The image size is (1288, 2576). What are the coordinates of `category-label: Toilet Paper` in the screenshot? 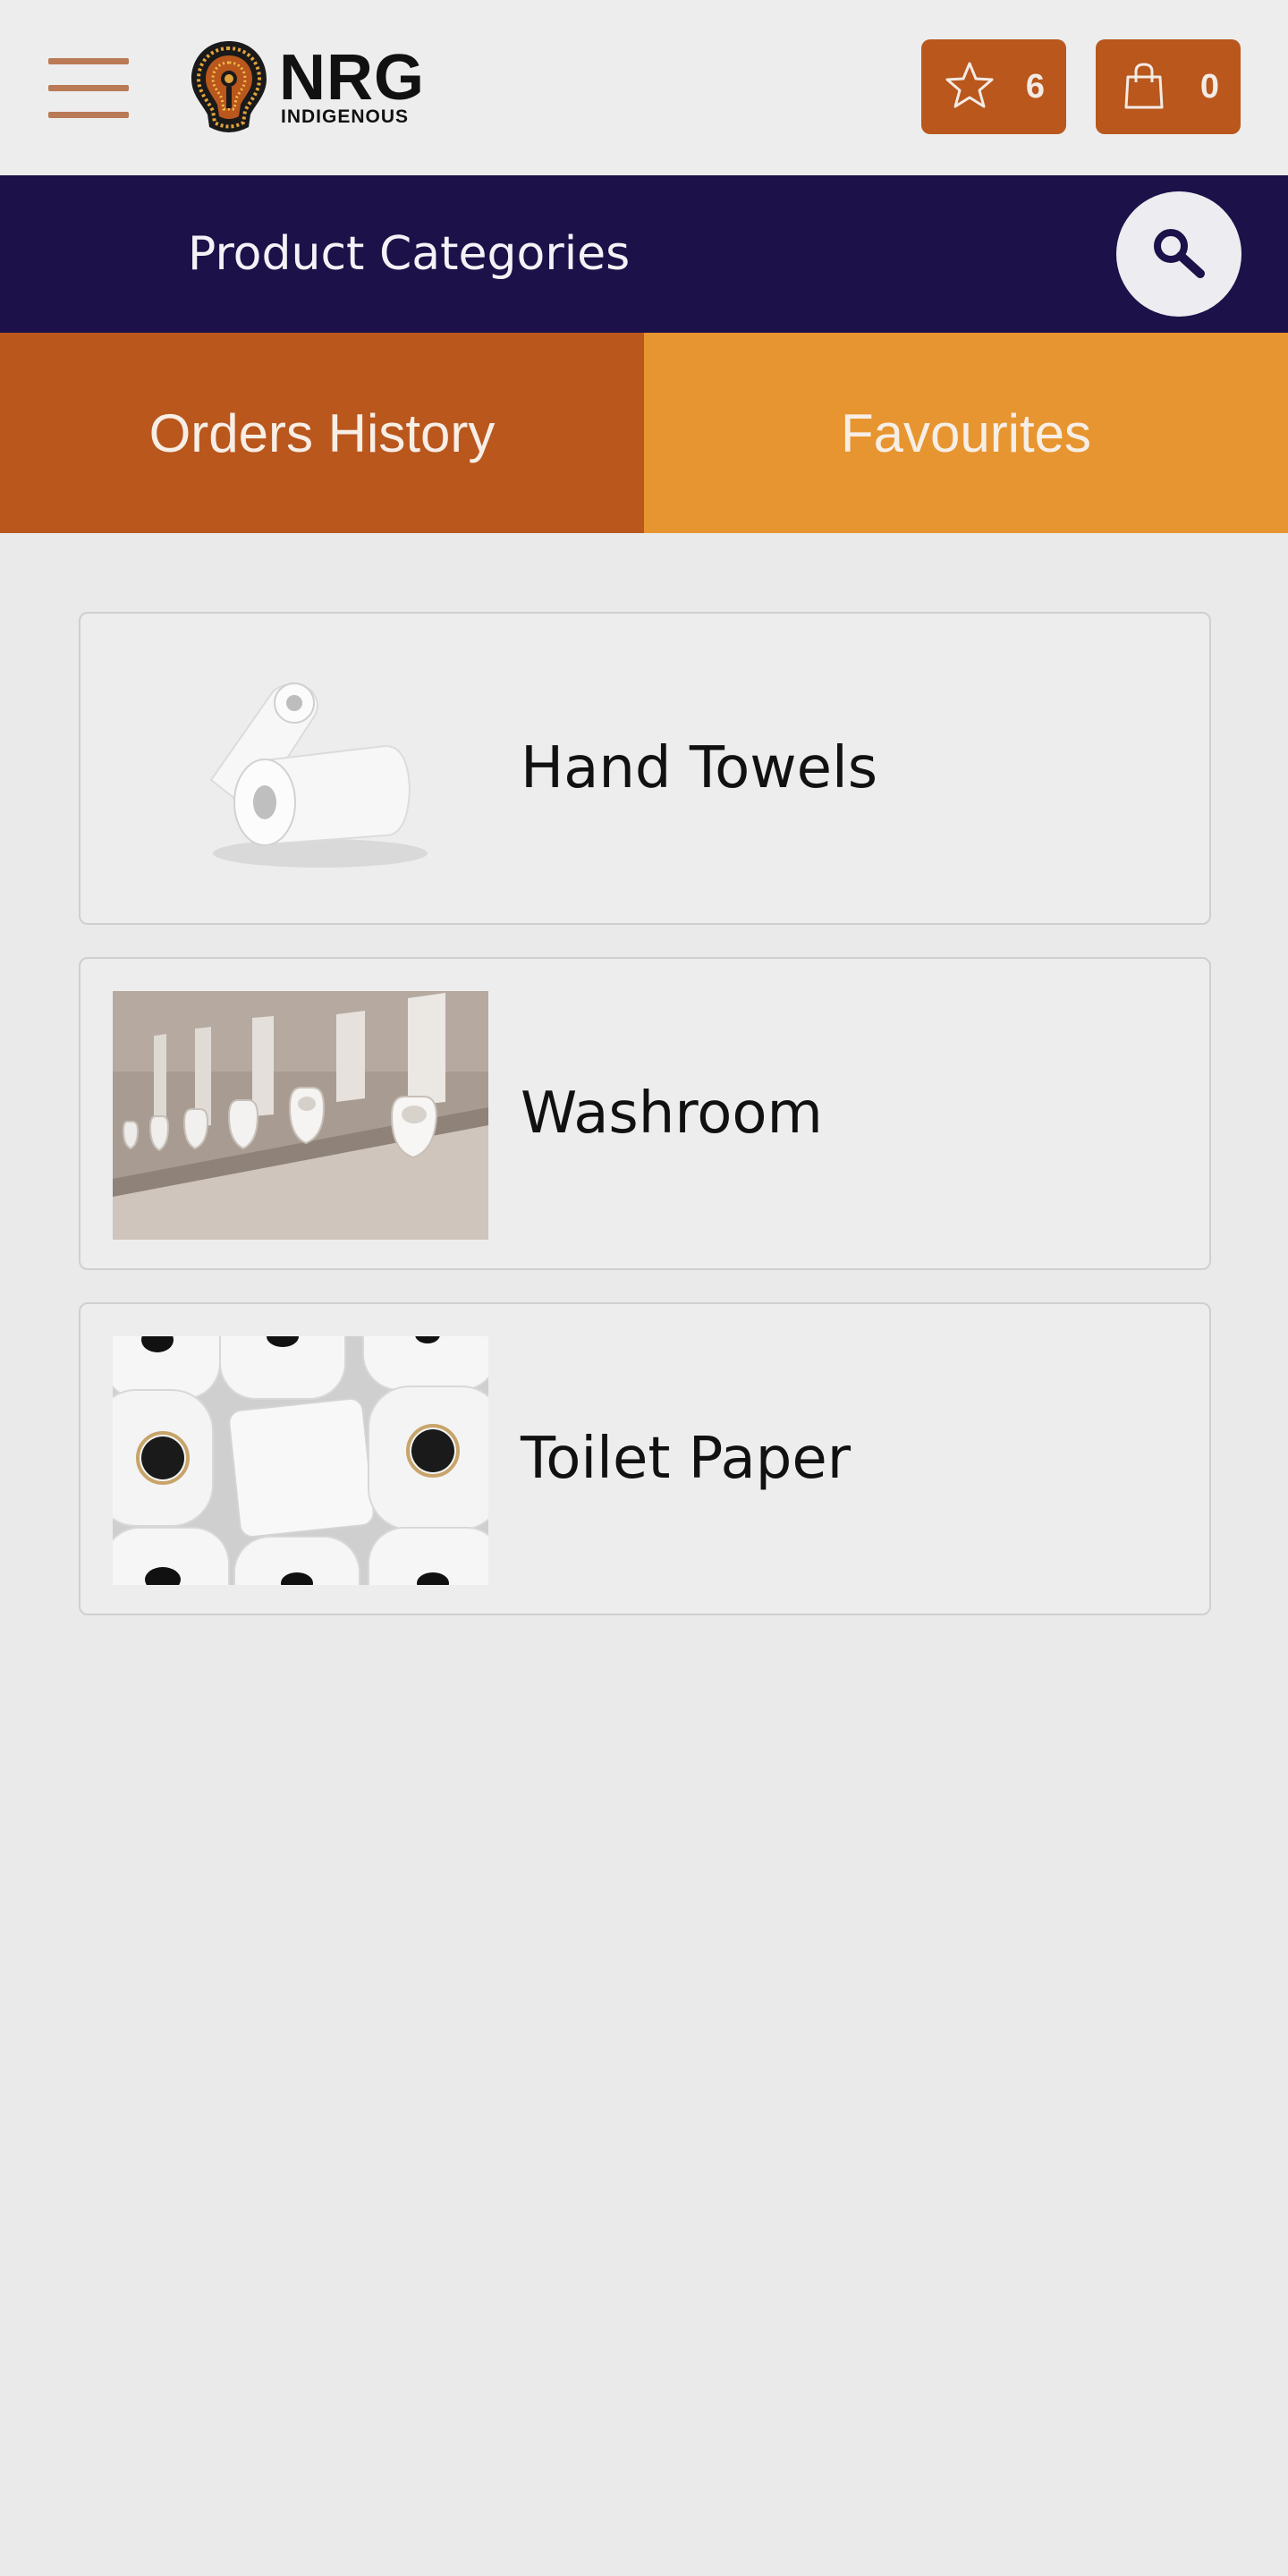 It's located at (686, 1459).